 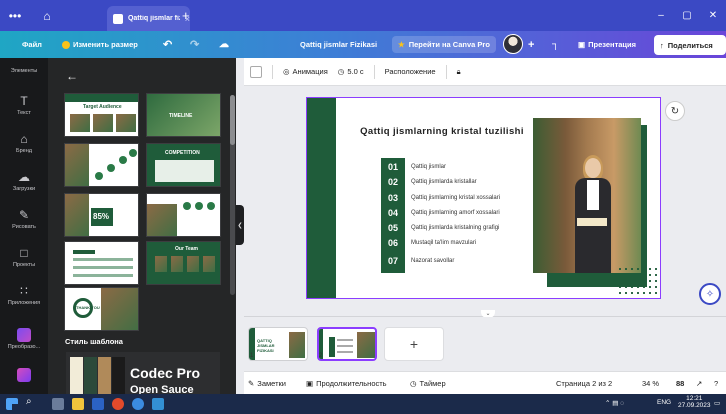 What do you see at coordinates (182, 153) in the screenshot?
I see `thumb-label: COMPETITION` at bounding box center [182, 153].